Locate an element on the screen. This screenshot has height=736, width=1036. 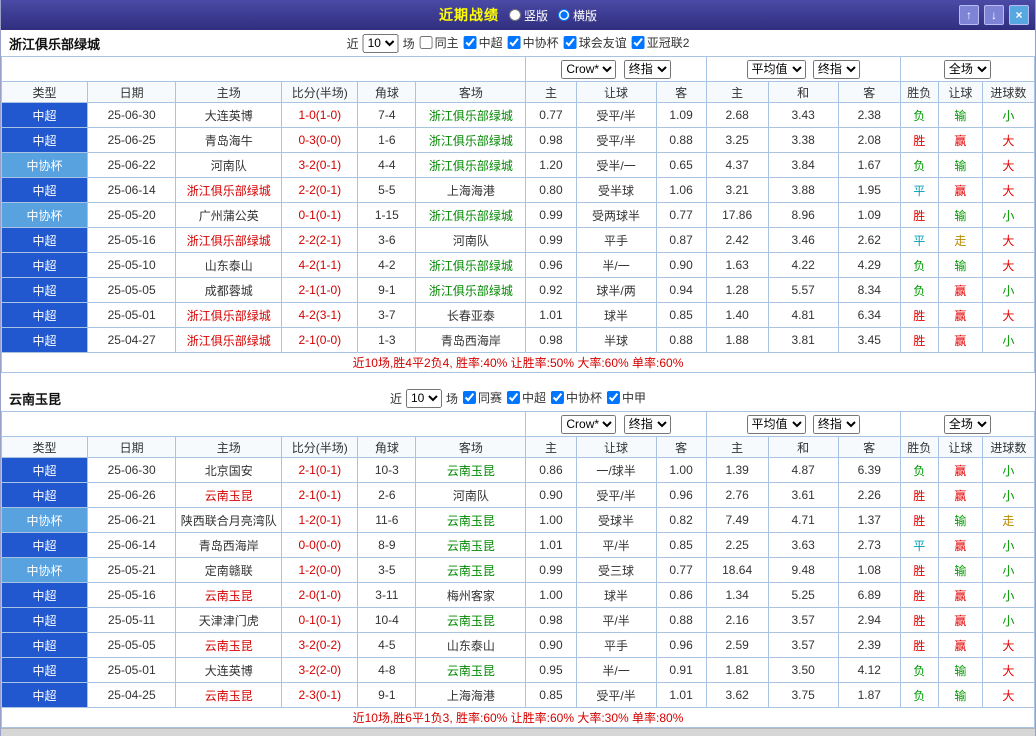
col-ah-home: 主 is located at coordinates (551, 92).